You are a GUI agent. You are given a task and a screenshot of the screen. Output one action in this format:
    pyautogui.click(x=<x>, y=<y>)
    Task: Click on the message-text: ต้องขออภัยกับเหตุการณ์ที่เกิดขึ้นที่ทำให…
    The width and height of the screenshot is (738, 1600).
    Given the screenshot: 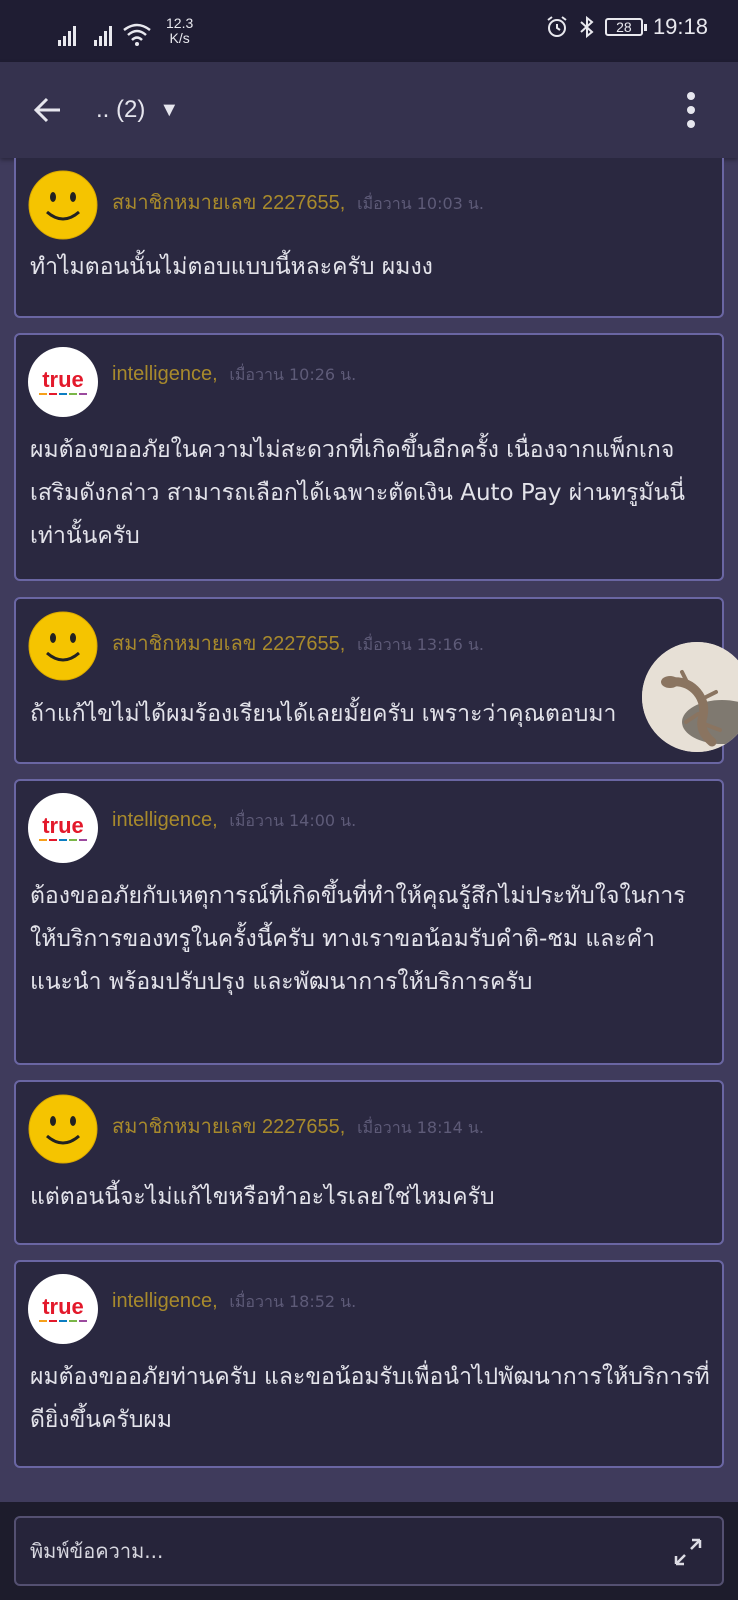 What is the action you would take?
    pyautogui.click(x=358, y=939)
    